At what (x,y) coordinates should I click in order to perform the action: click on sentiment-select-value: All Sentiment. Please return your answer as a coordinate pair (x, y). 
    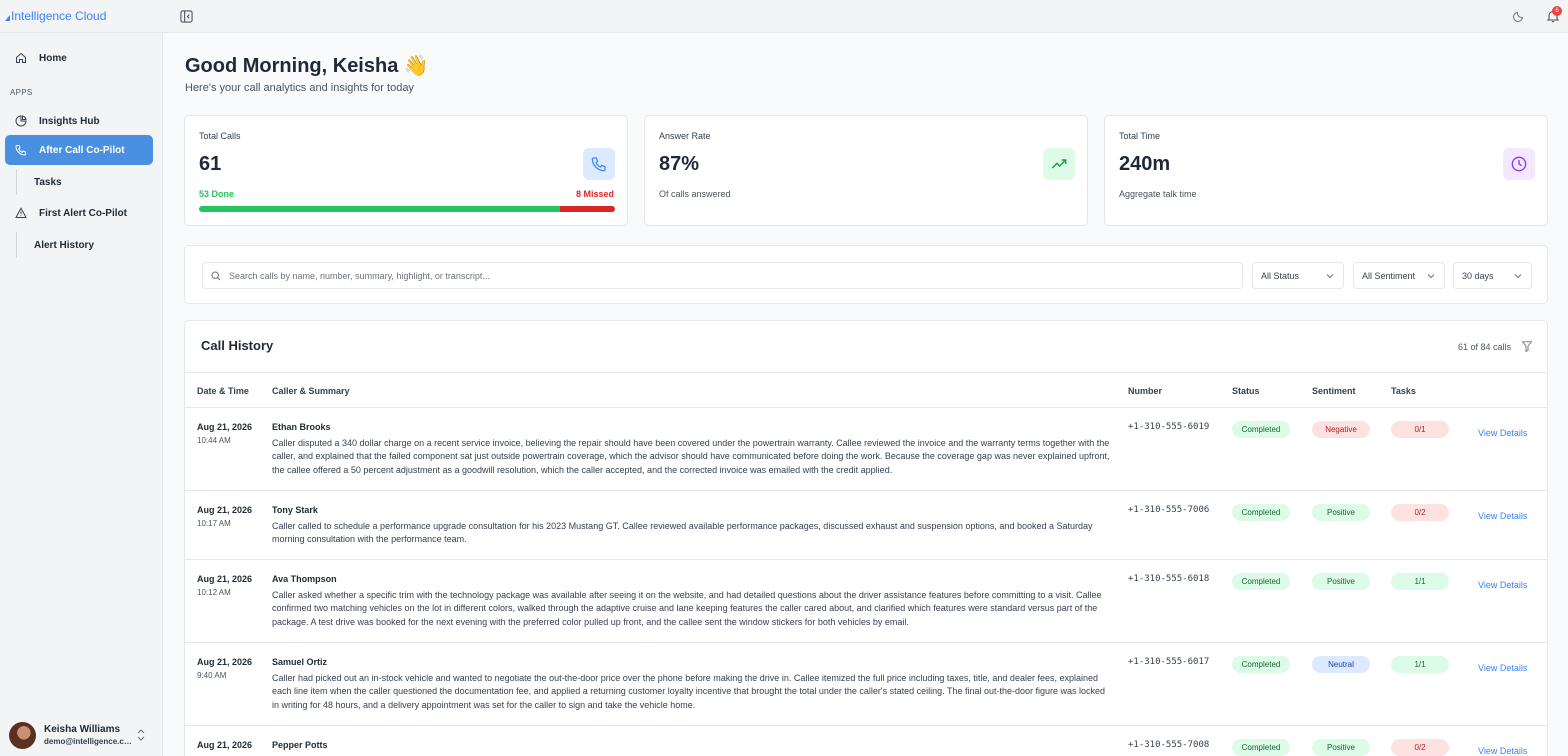
    Looking at the image, I should click on (1389, 275).